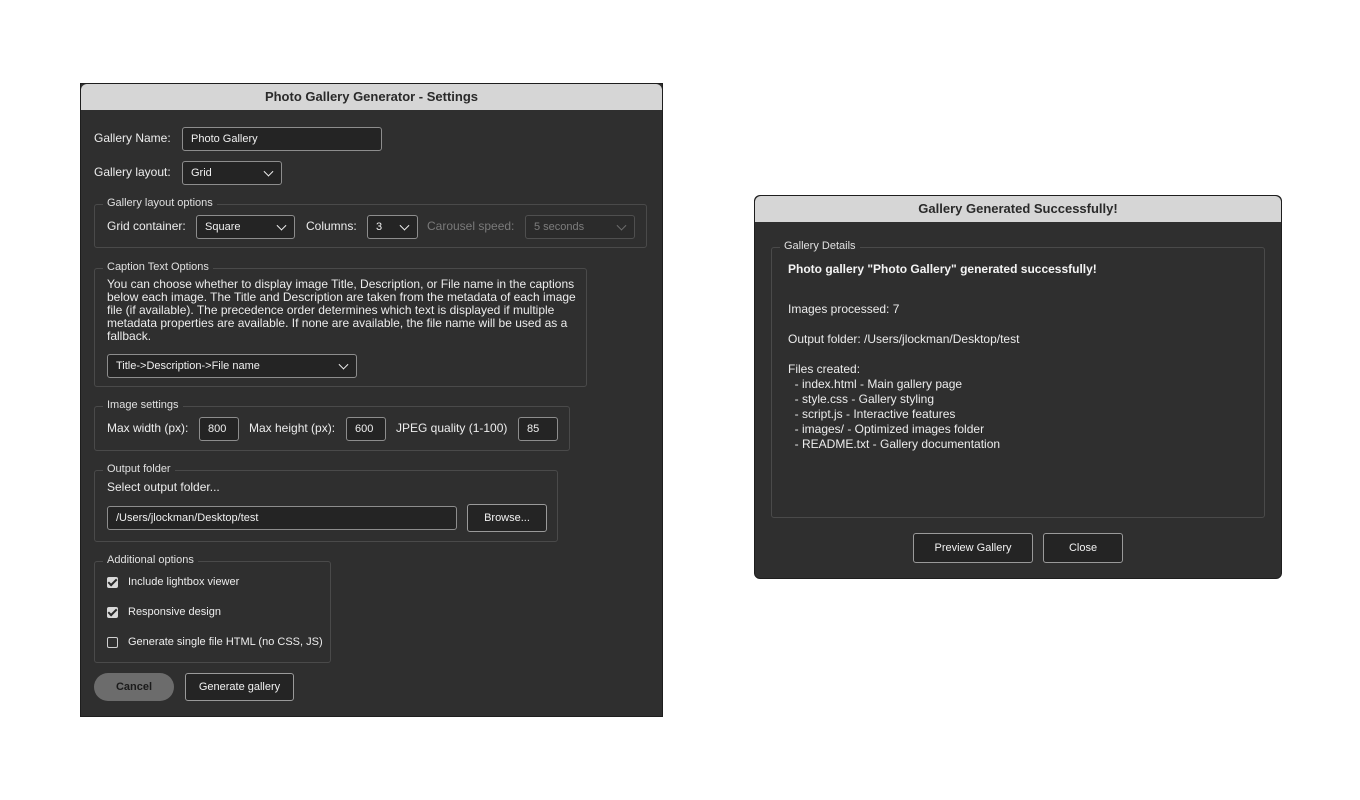 The height and width of the screenshot is (800, 1360). I want to click on additional-options-legend: Additional options, so click(150, 560).